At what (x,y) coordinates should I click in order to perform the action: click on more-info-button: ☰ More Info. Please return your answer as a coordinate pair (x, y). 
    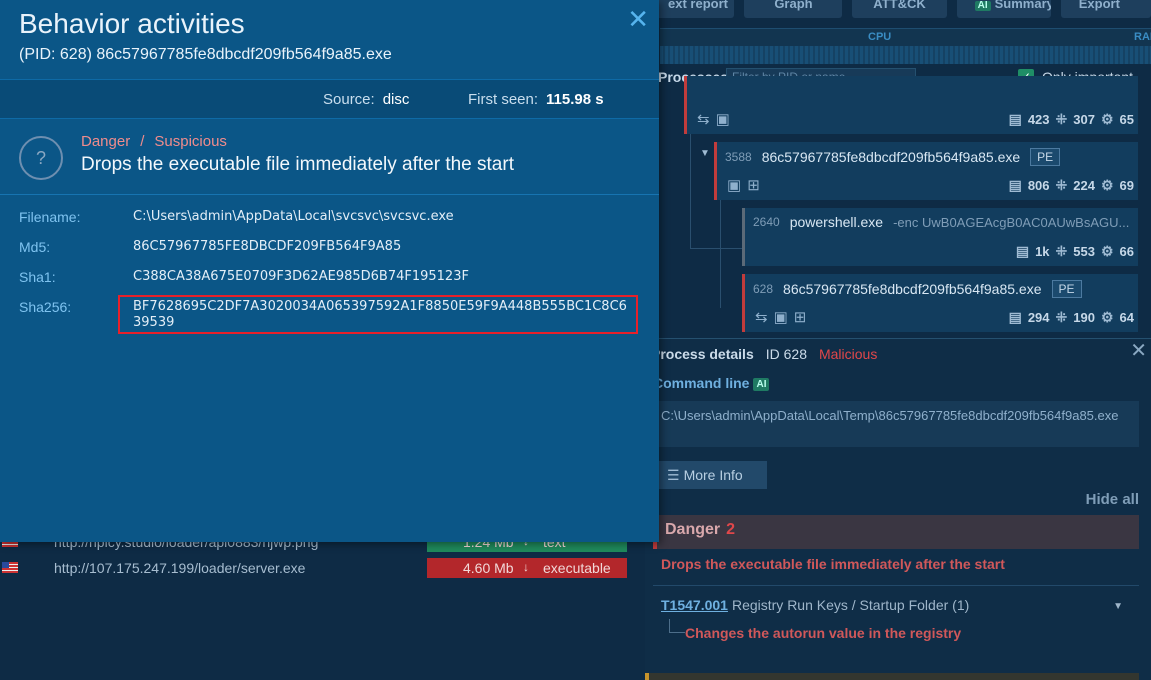
    Looking at the image, I should click on (713, 475).